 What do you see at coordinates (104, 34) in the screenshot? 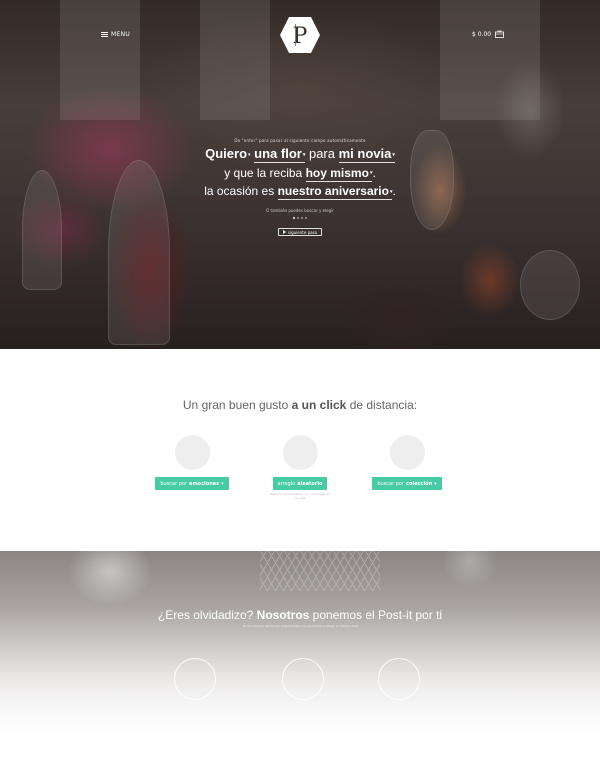
I see `hamburger-icon` at bounding box center [104, 34].